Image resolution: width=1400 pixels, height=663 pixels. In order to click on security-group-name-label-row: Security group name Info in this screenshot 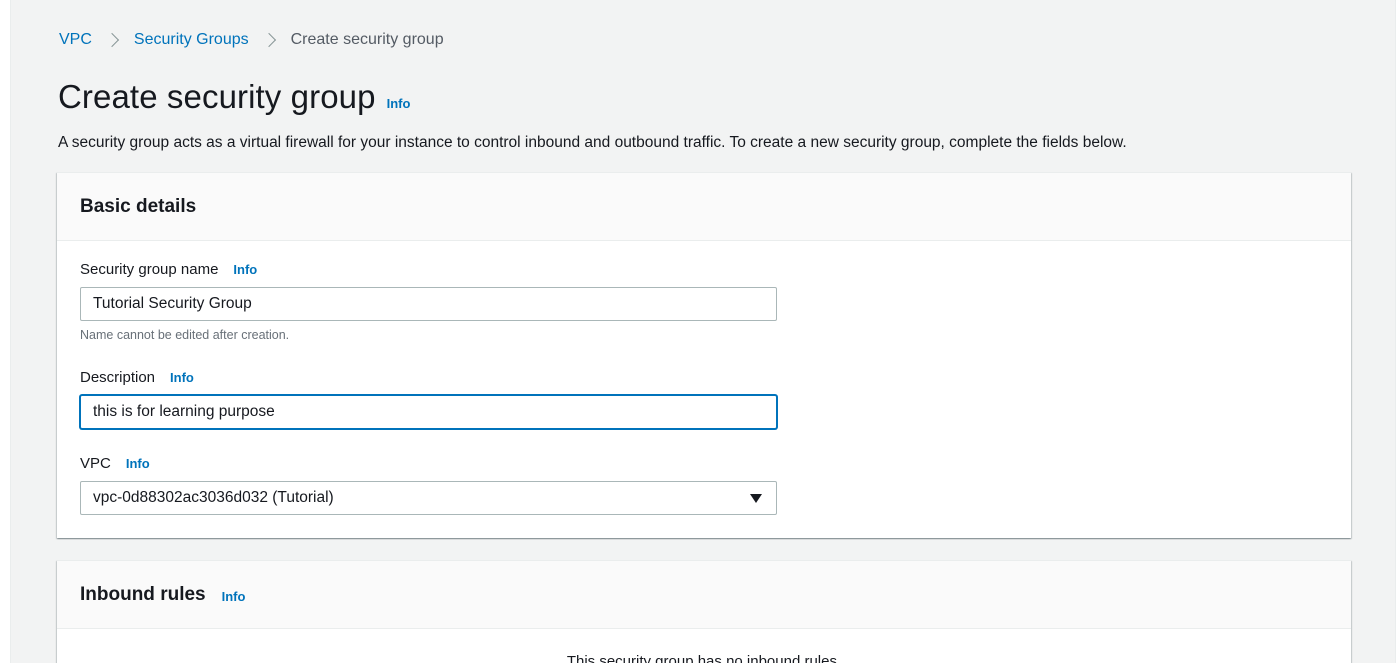, I will do `click(428, 269)`.